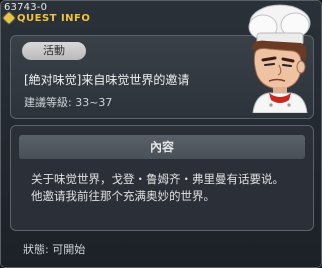  I want to click on quest-status: 狀態: 可開始, so click(54, 249).